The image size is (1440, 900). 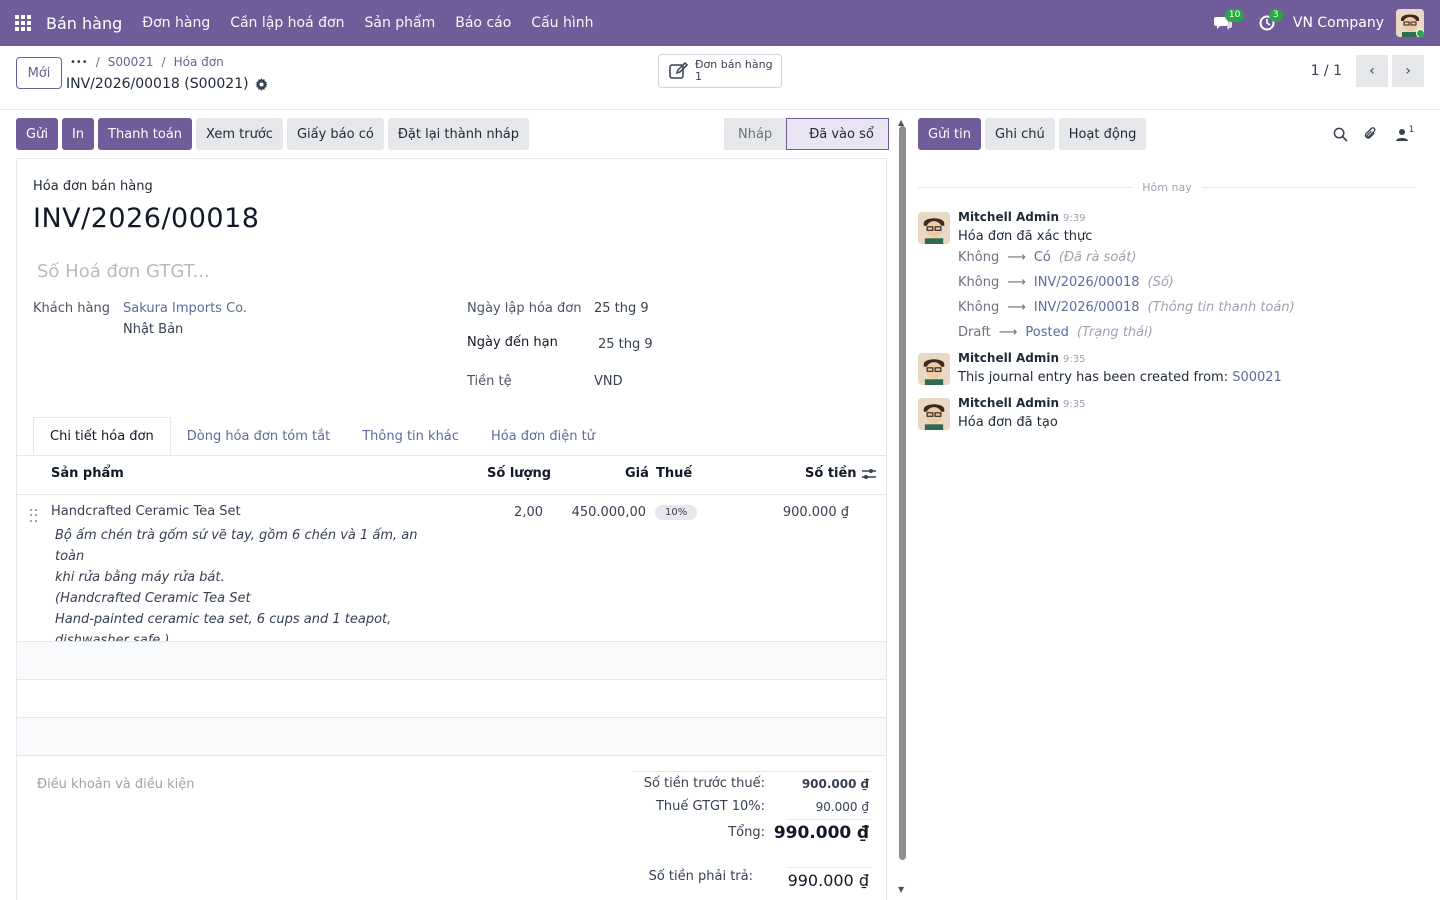 I want to click on user-avatar-icon, so click(x=934, y=369).